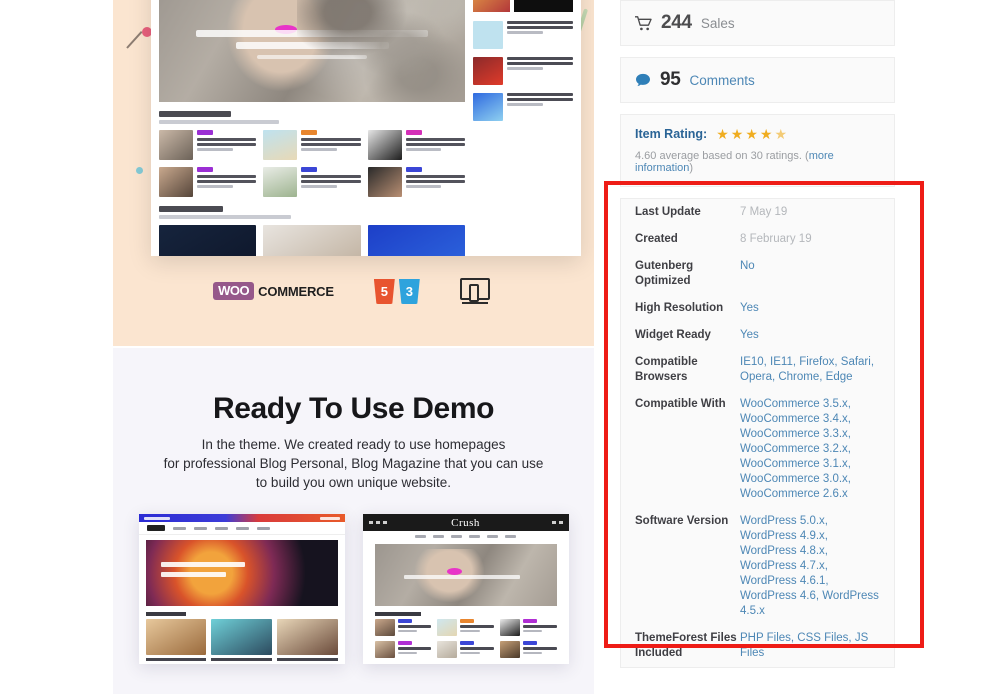 The width and height of the screenshot is (1000, 694). I want to click on attribute-key: Compatible Browsers, so click(666, 369).